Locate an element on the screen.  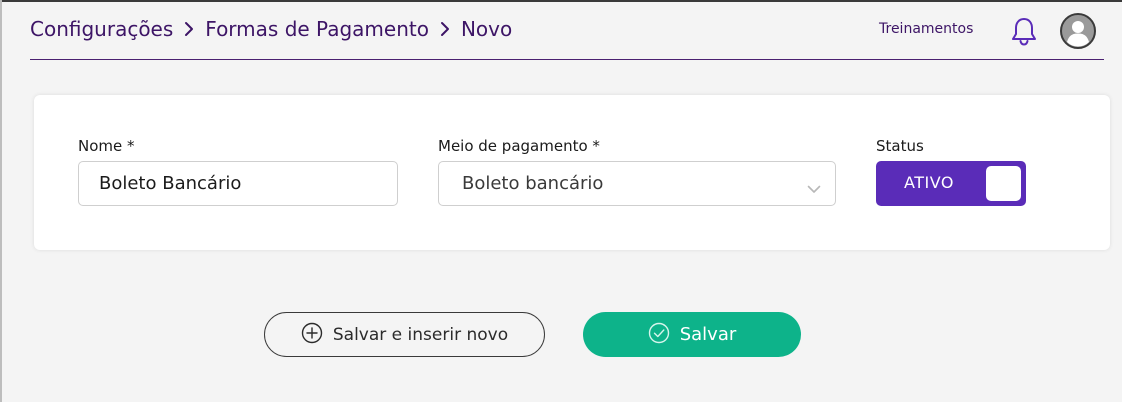
payment-method-select: Boleto bancário is located at coordinates (637, 183).